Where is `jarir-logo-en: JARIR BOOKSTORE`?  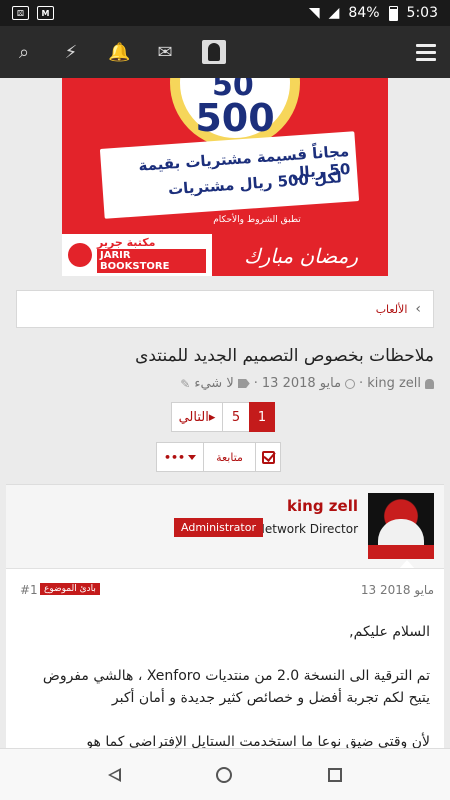
jarir-logo-en: JARIR BOOKSTORE is located at coordinates (151, 261).